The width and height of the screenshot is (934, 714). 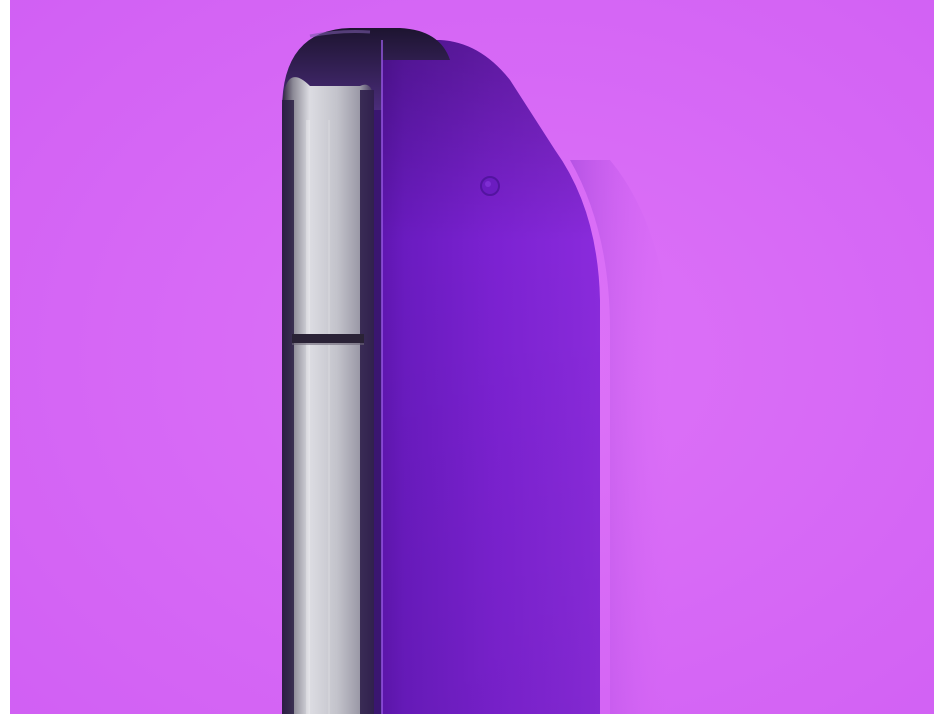 What do you see at coordinates (328, 344) in the screenshot?
I see `antenna-band-edge` at bounding box center [328, 344].